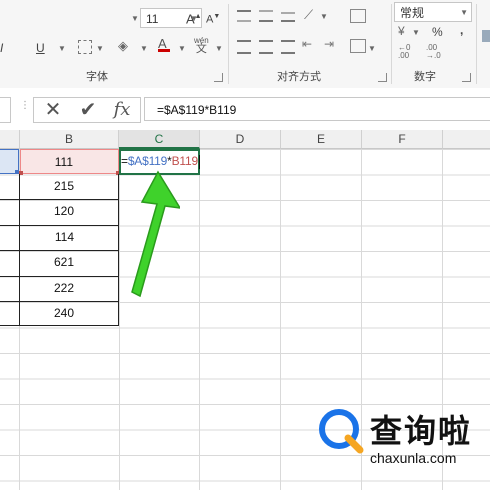  I want to click on watermark: 查询啦 chaxunla.com, so click(404, 438).